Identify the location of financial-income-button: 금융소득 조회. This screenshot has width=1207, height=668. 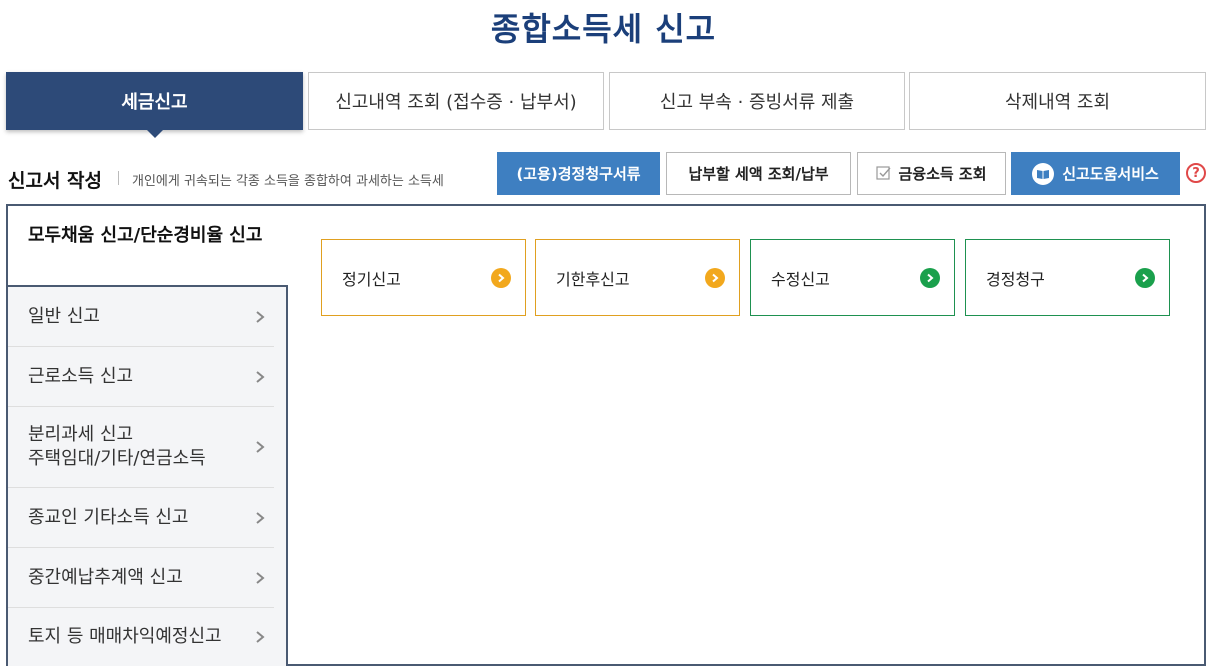
(931, 173).